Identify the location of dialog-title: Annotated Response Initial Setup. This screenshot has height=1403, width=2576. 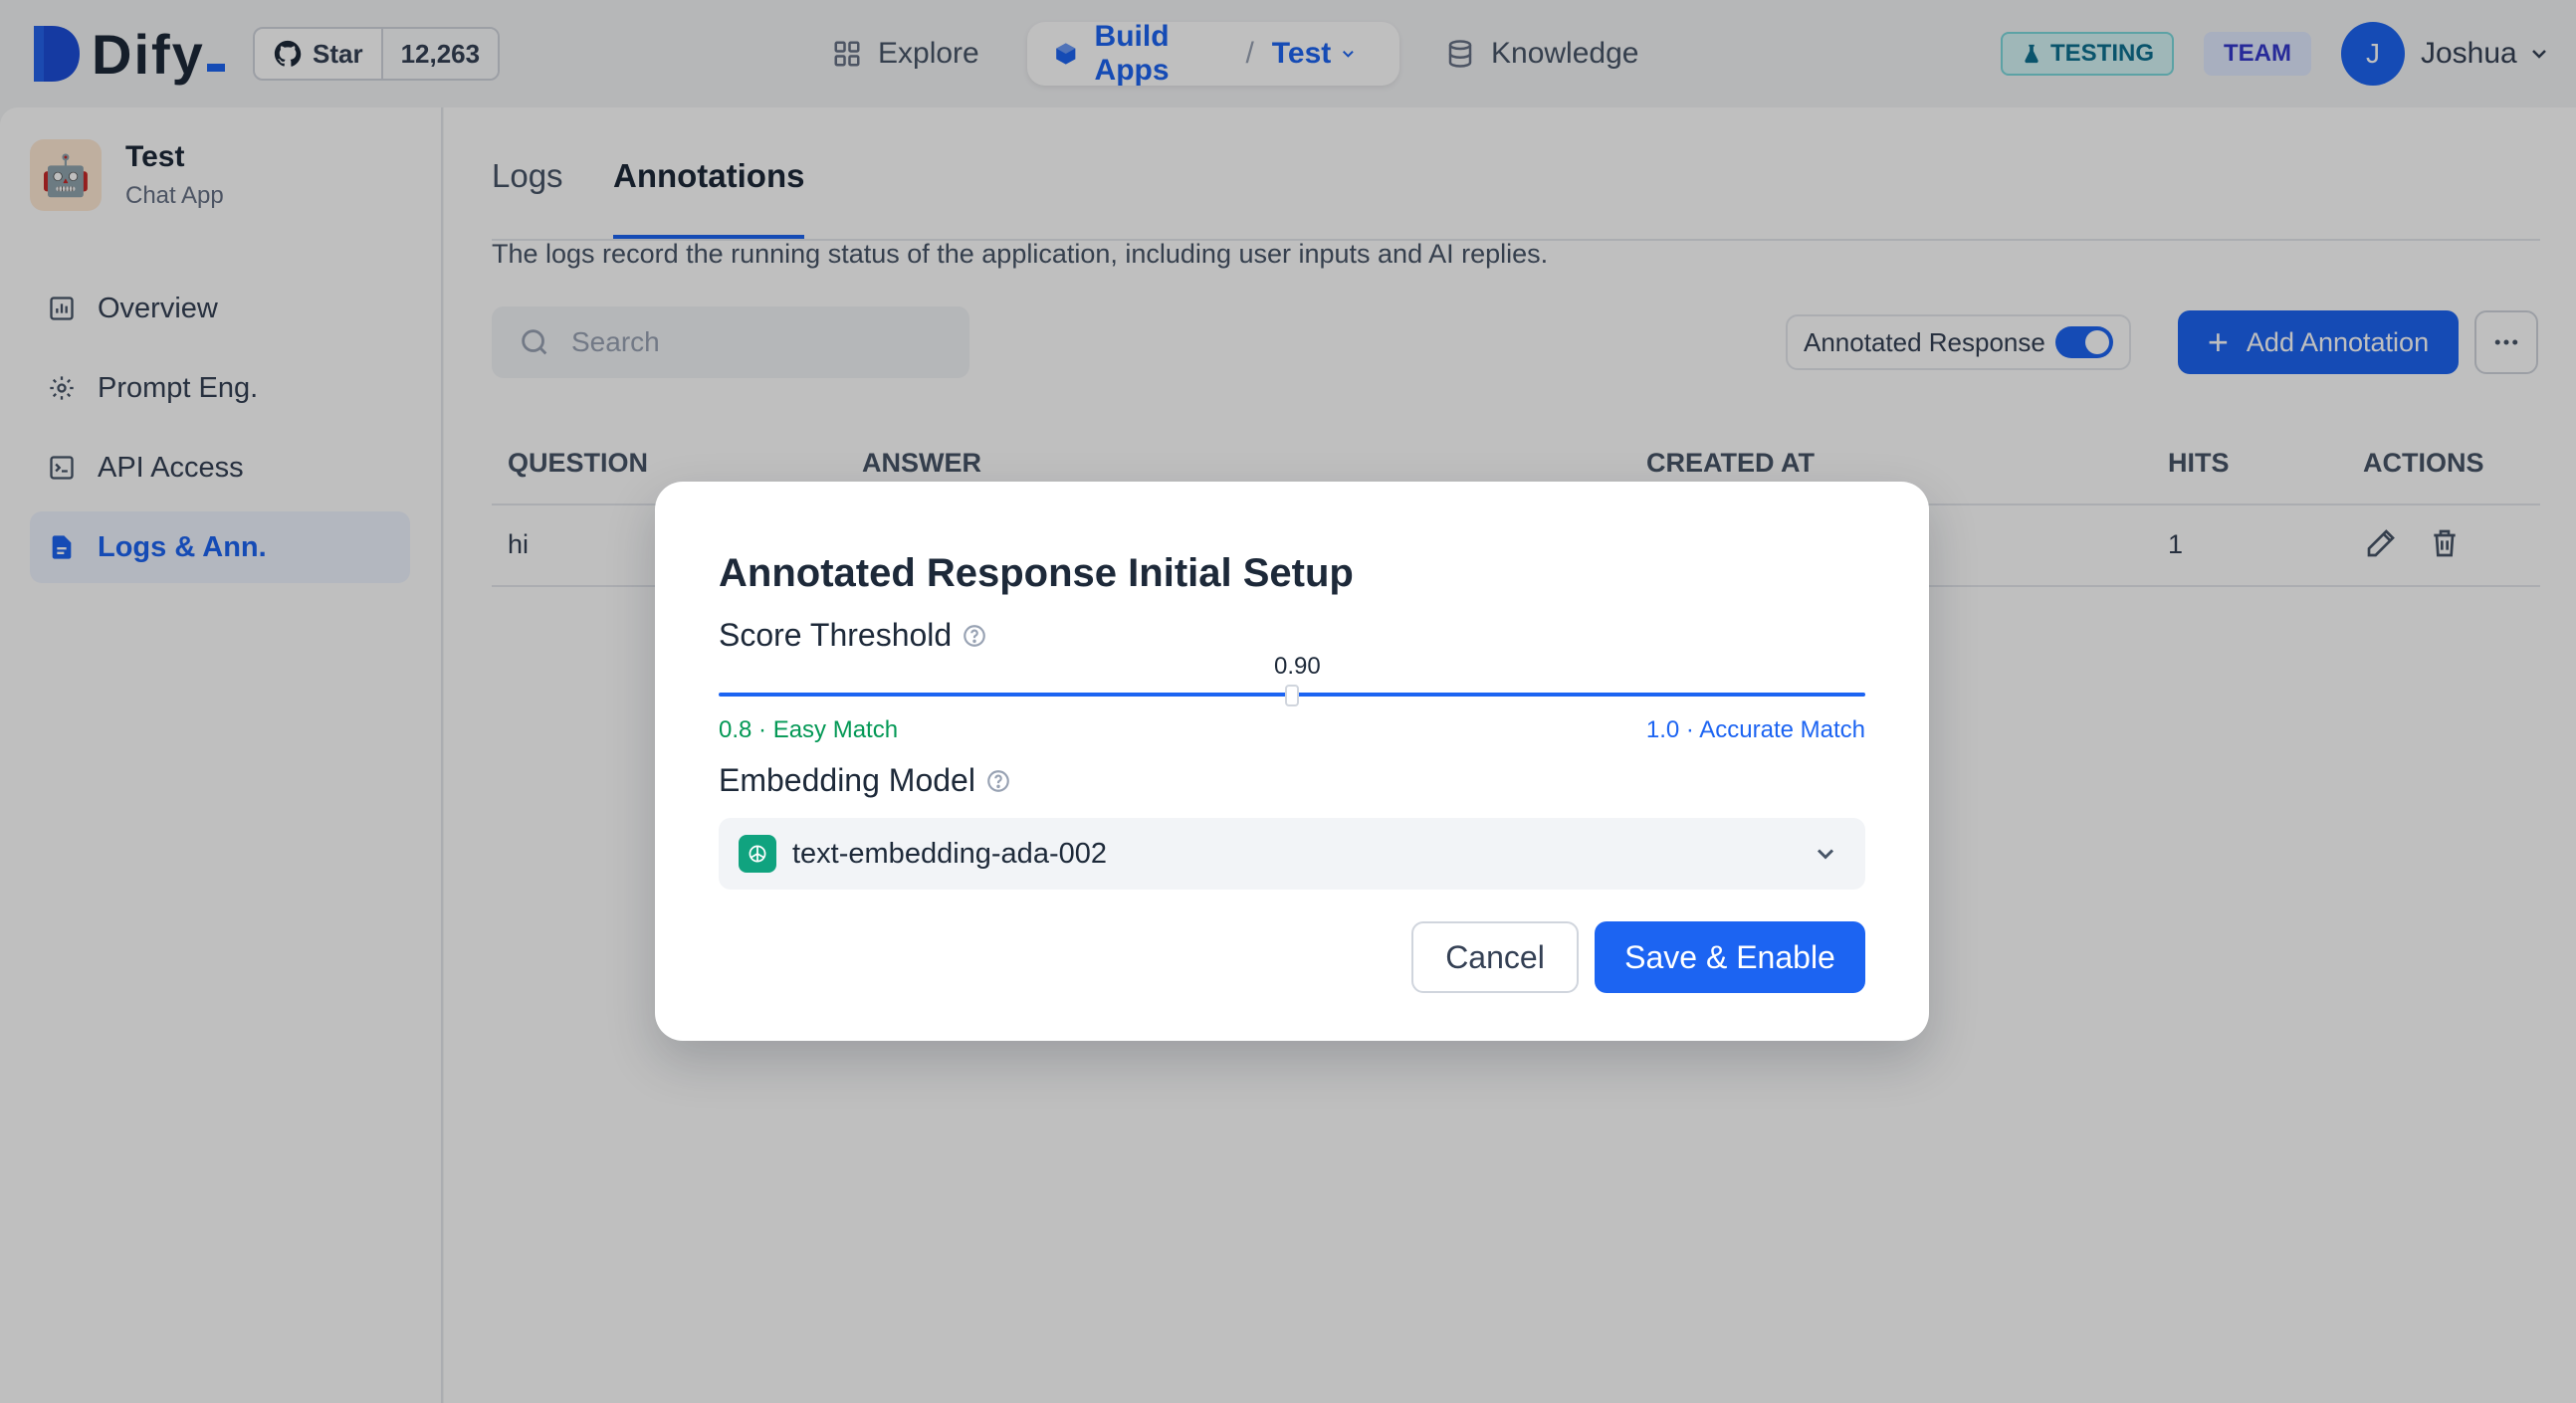
(1036, 573).